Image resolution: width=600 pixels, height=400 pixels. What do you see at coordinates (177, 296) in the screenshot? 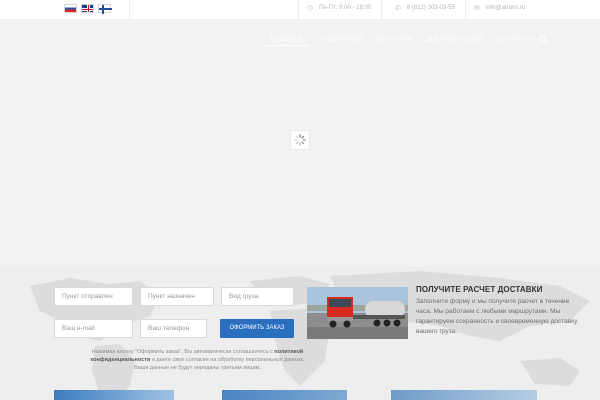
I see `destination-input: Пункт назначен` at bounding box center [177, 296].